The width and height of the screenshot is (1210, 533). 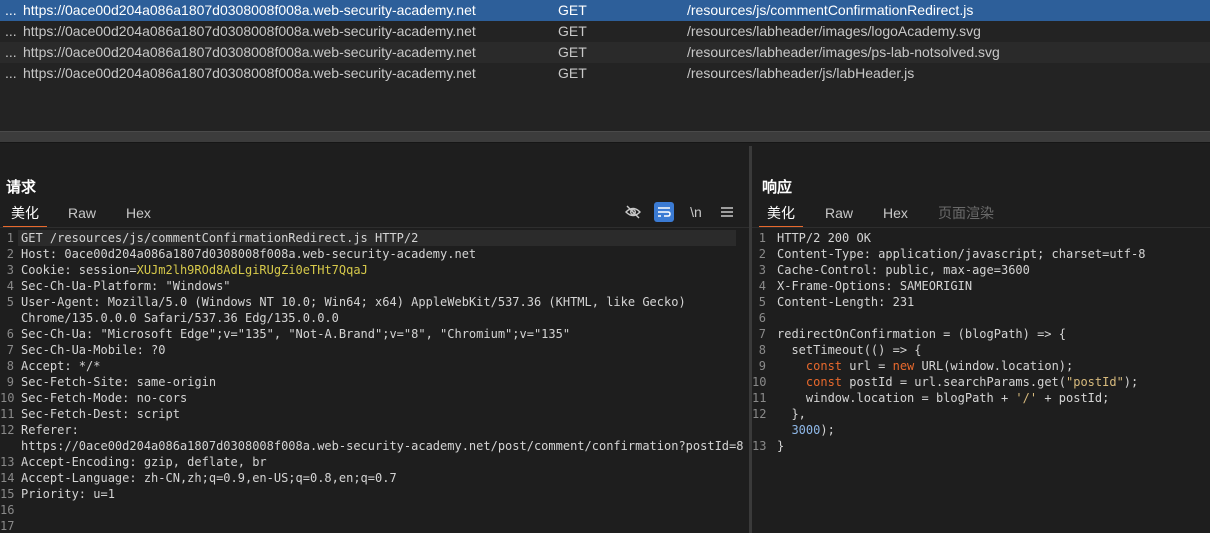 What do you see at coordinates (828, 270) in the screenshot?
I see `token-k: Cache-Control:` at bounding box center [828, 270].